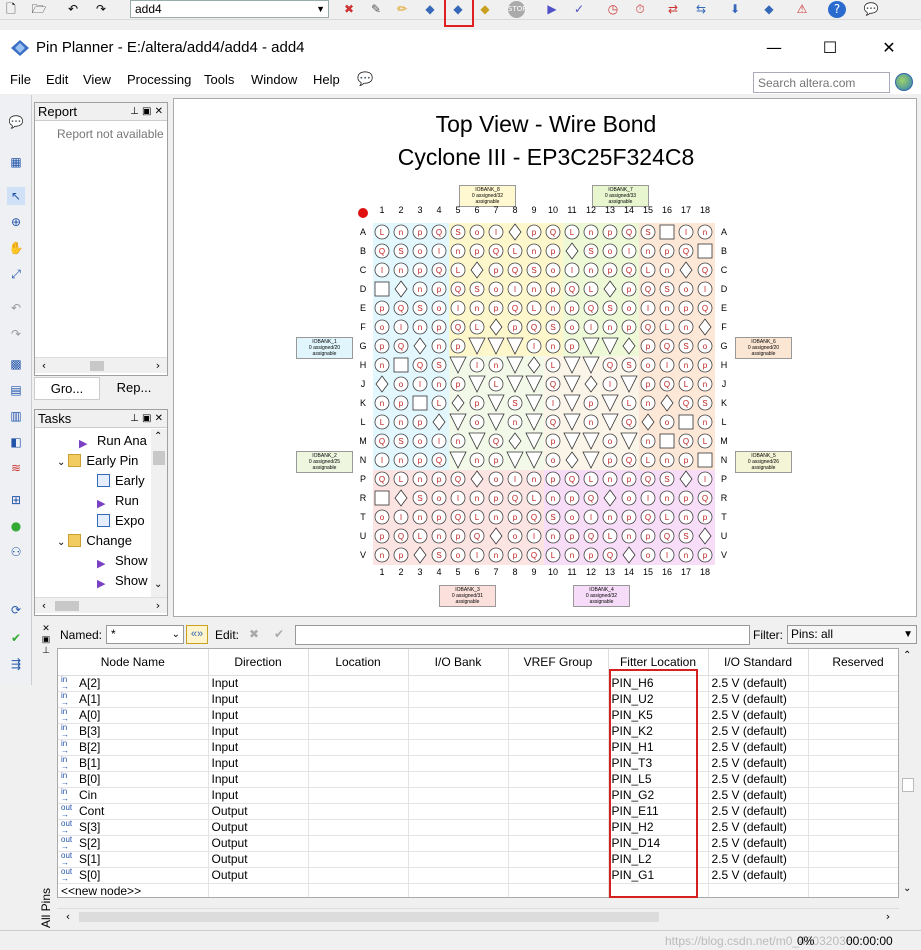 The image size is (921, 950). What do you see at coordinates (758, 662) in the screenshot?
I see `col-io-standard: I/O Standard` at bounding box center [758, 662].